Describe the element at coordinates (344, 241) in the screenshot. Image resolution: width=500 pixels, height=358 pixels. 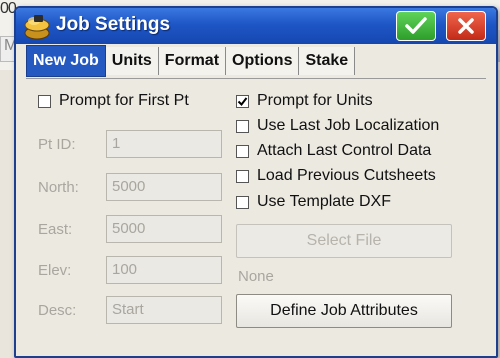
I see `select-file-button: Select File` at that location.